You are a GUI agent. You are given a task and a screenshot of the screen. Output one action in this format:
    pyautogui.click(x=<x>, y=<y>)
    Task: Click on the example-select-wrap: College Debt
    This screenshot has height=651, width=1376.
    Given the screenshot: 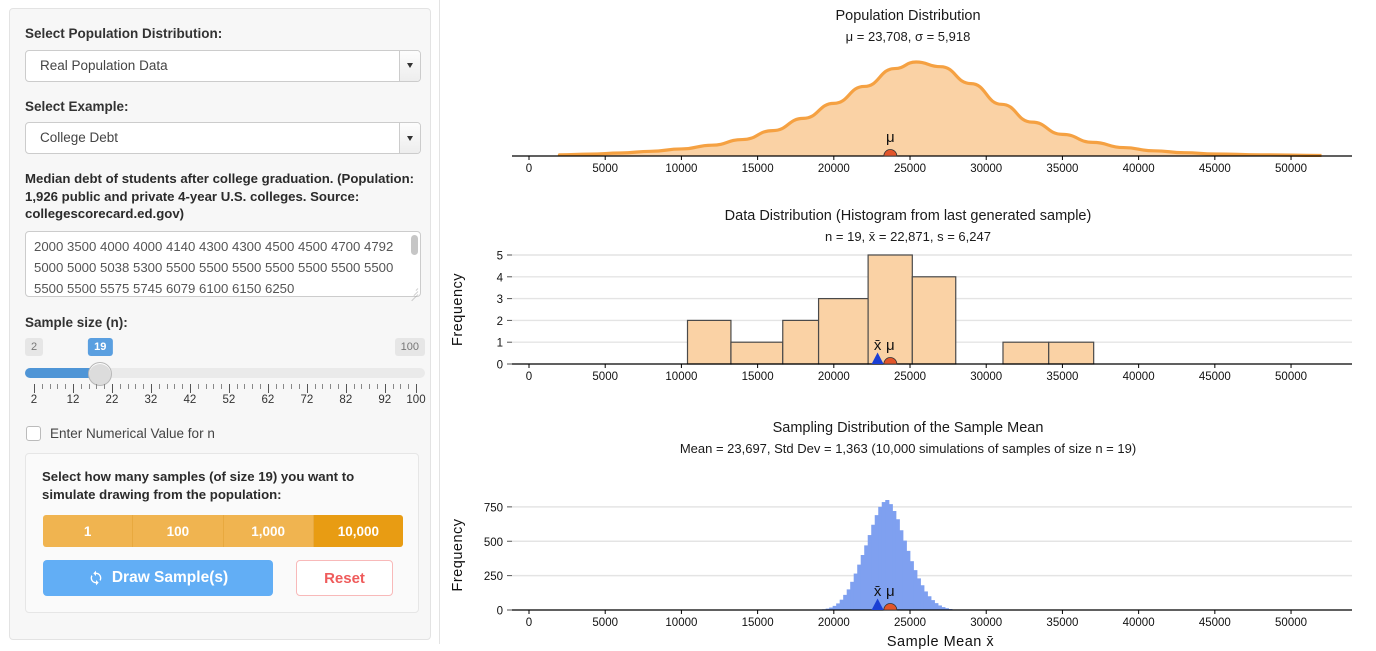 What is the action you would take?
    pyautogui.click(x=223, y=138)
    